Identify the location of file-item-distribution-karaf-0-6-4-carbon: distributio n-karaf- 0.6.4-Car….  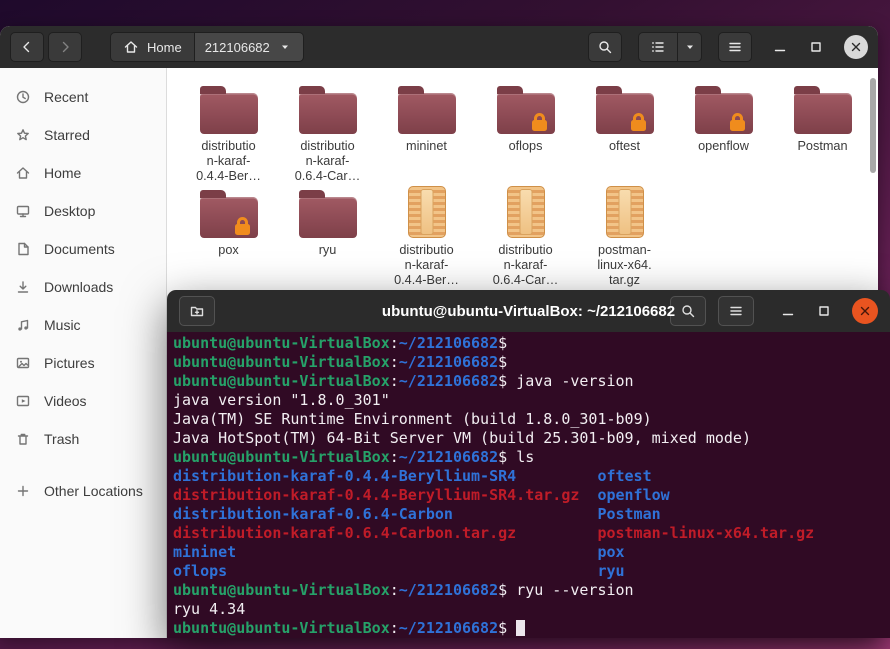
(327, 133).